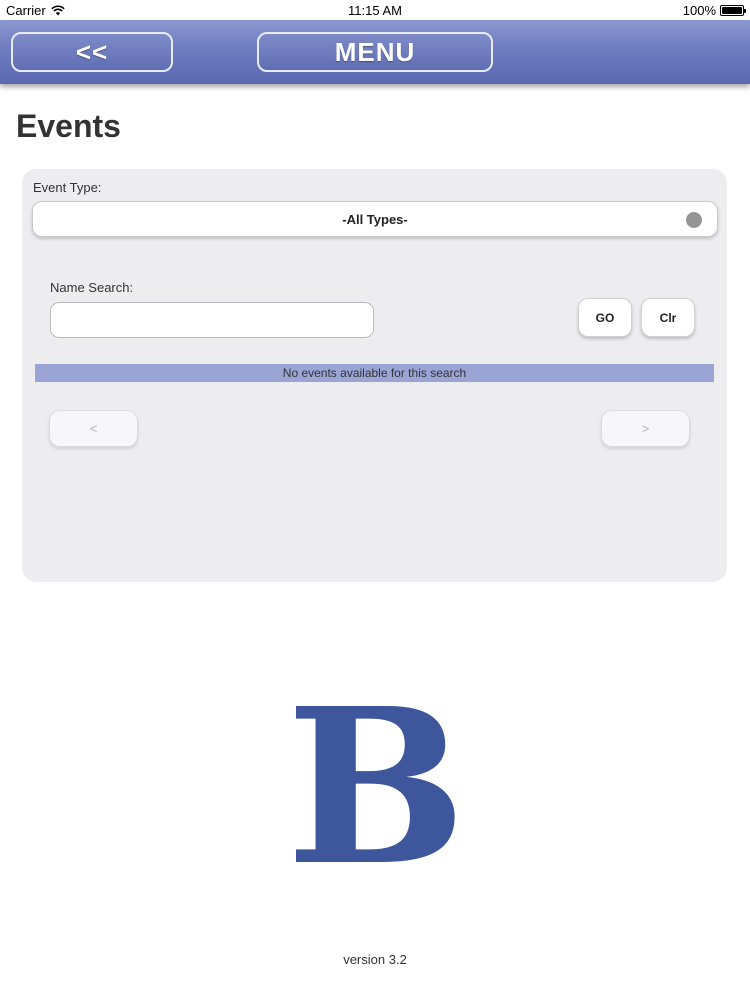 This screenshot has width=750, height=1000. I want to click on menu-button: MENU, so click(375, 52).